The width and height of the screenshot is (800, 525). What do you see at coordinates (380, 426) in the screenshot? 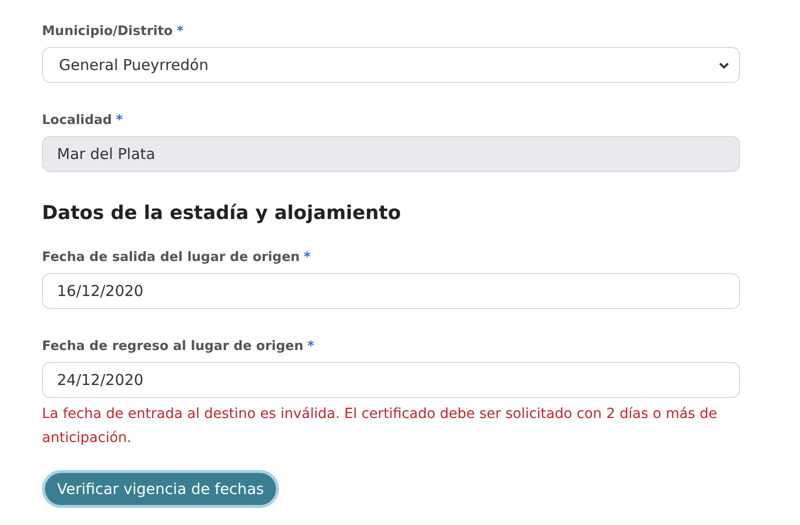
I see `error-message: La fecha de entrada al destino es inválida. El certificado debe ser solicitado con 2 días o más de anticipación.` at bounding box center [380, 426].